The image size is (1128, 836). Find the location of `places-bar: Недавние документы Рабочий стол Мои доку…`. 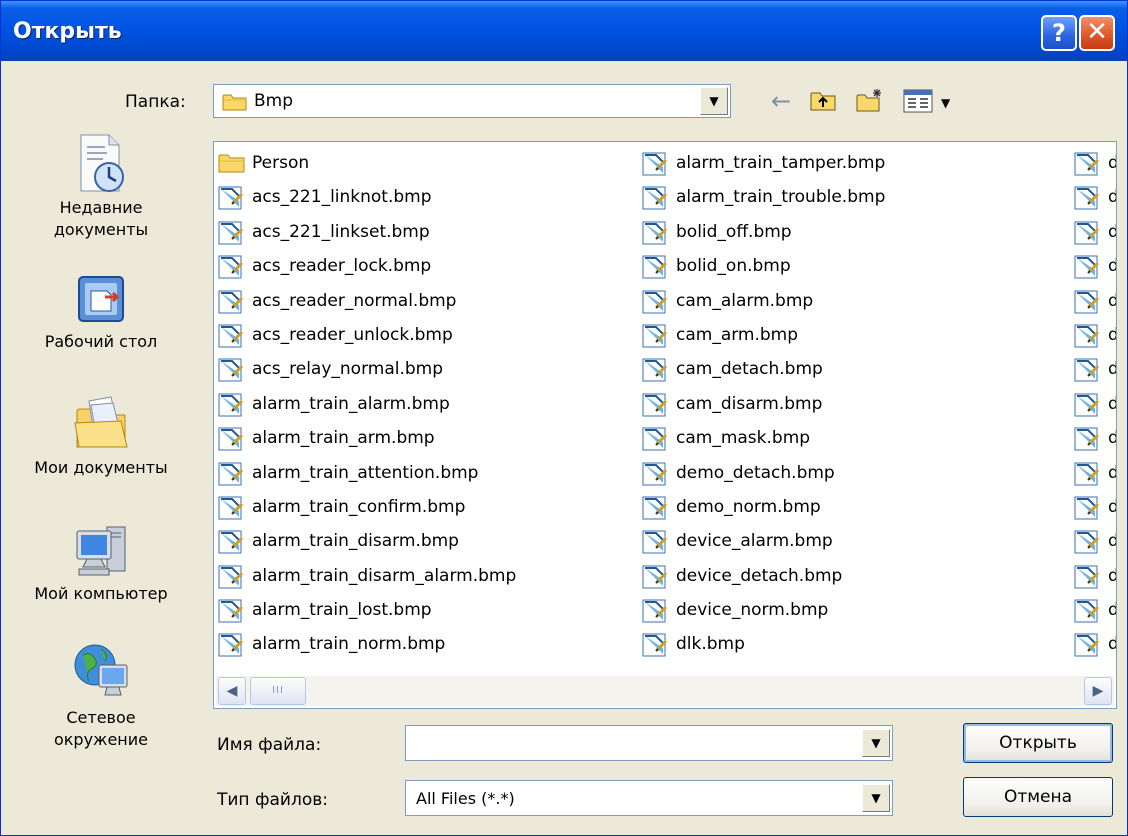

places-bar: Недавние документы Рабочий стол Мои доку… is located at coordinates (101, 481).